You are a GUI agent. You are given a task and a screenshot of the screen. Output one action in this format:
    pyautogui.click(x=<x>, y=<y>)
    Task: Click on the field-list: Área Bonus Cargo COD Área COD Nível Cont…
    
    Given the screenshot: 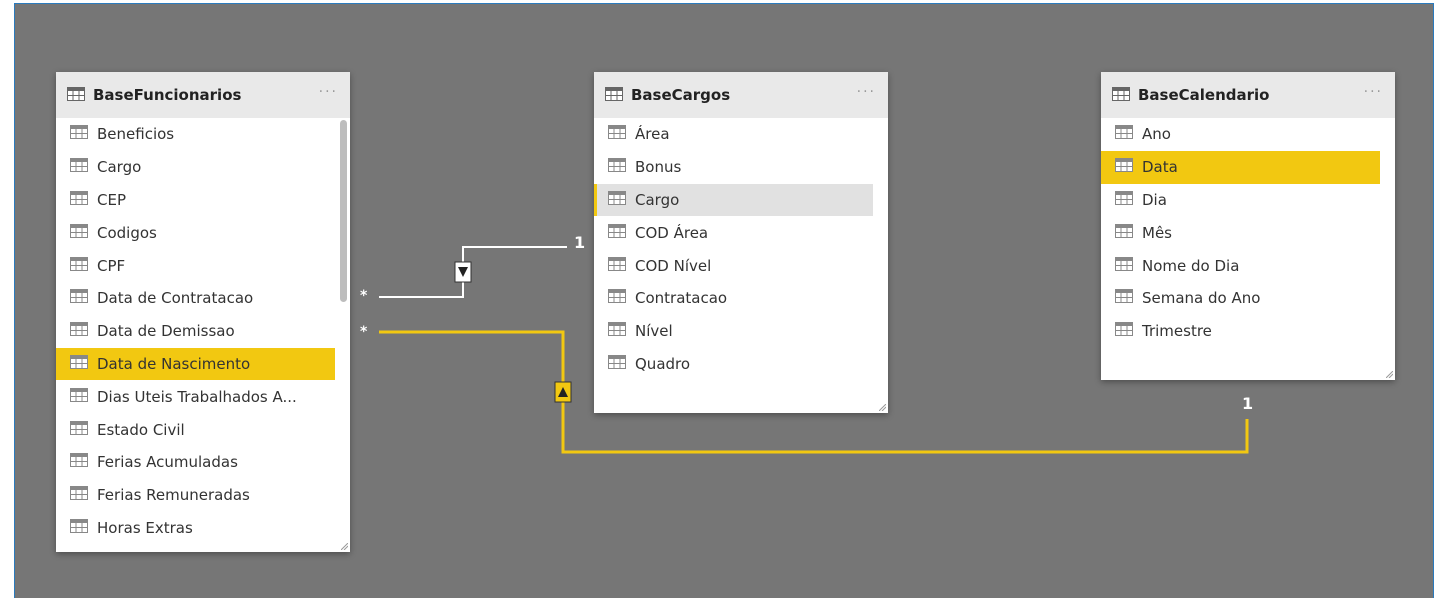 What is the action you would take?
    pyautogui.click(x=741, y=249)
    